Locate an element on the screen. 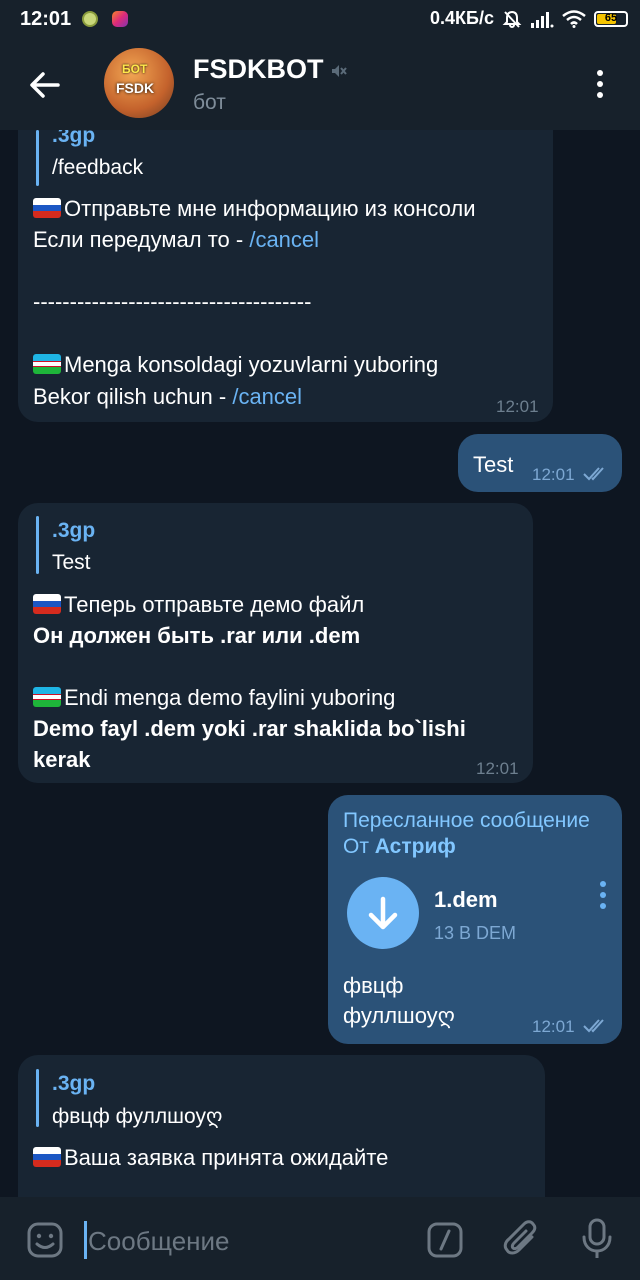 This screenshot has height=1280, width=640. signal-icon is located at coordinates (542, 19).